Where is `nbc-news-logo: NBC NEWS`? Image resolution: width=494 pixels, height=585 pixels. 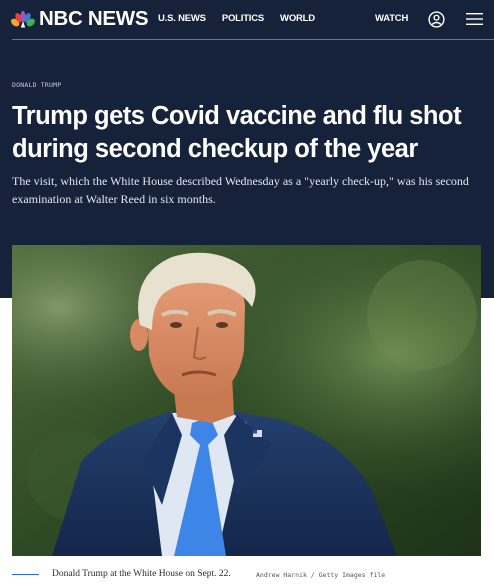 nbc-news-logo: NBC NEWS is located at coordinates (80, 18).